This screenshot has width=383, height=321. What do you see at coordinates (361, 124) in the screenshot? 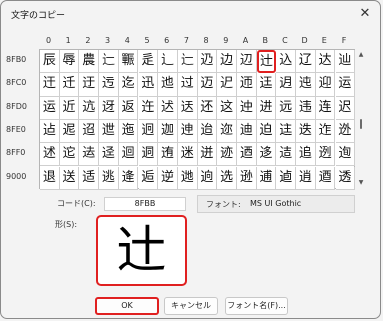
I see `scroll-thumb` at bounding box center [361, 124].